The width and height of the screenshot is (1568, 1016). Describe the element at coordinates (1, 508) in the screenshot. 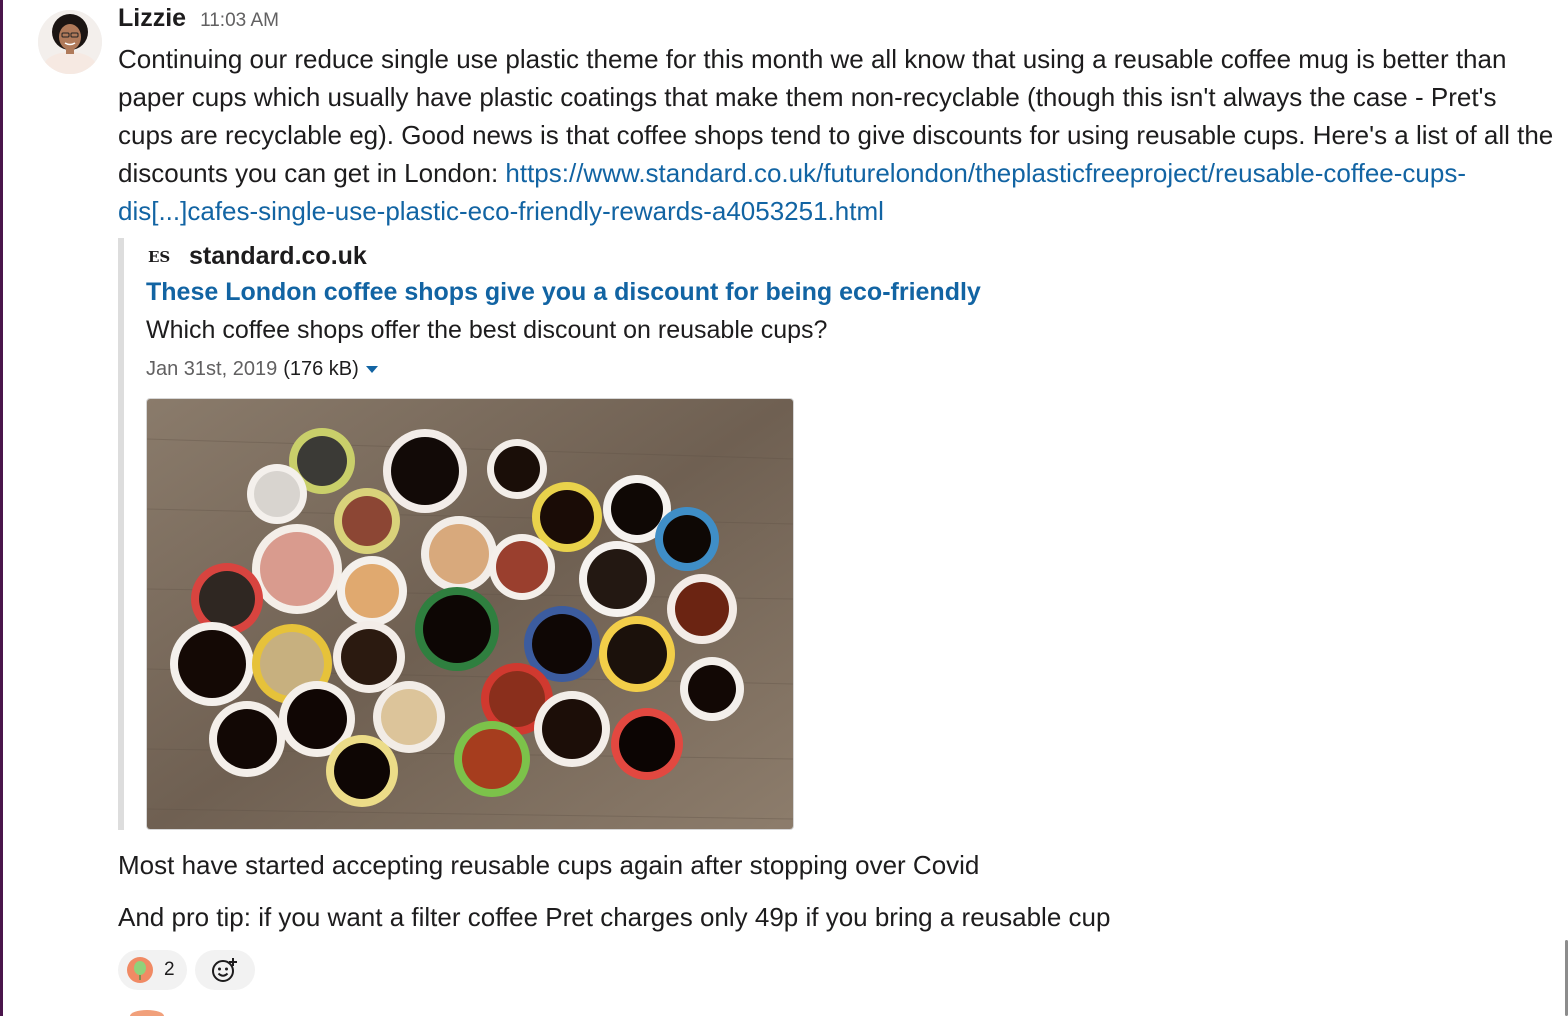

I see `sidebar-edge` at that location.